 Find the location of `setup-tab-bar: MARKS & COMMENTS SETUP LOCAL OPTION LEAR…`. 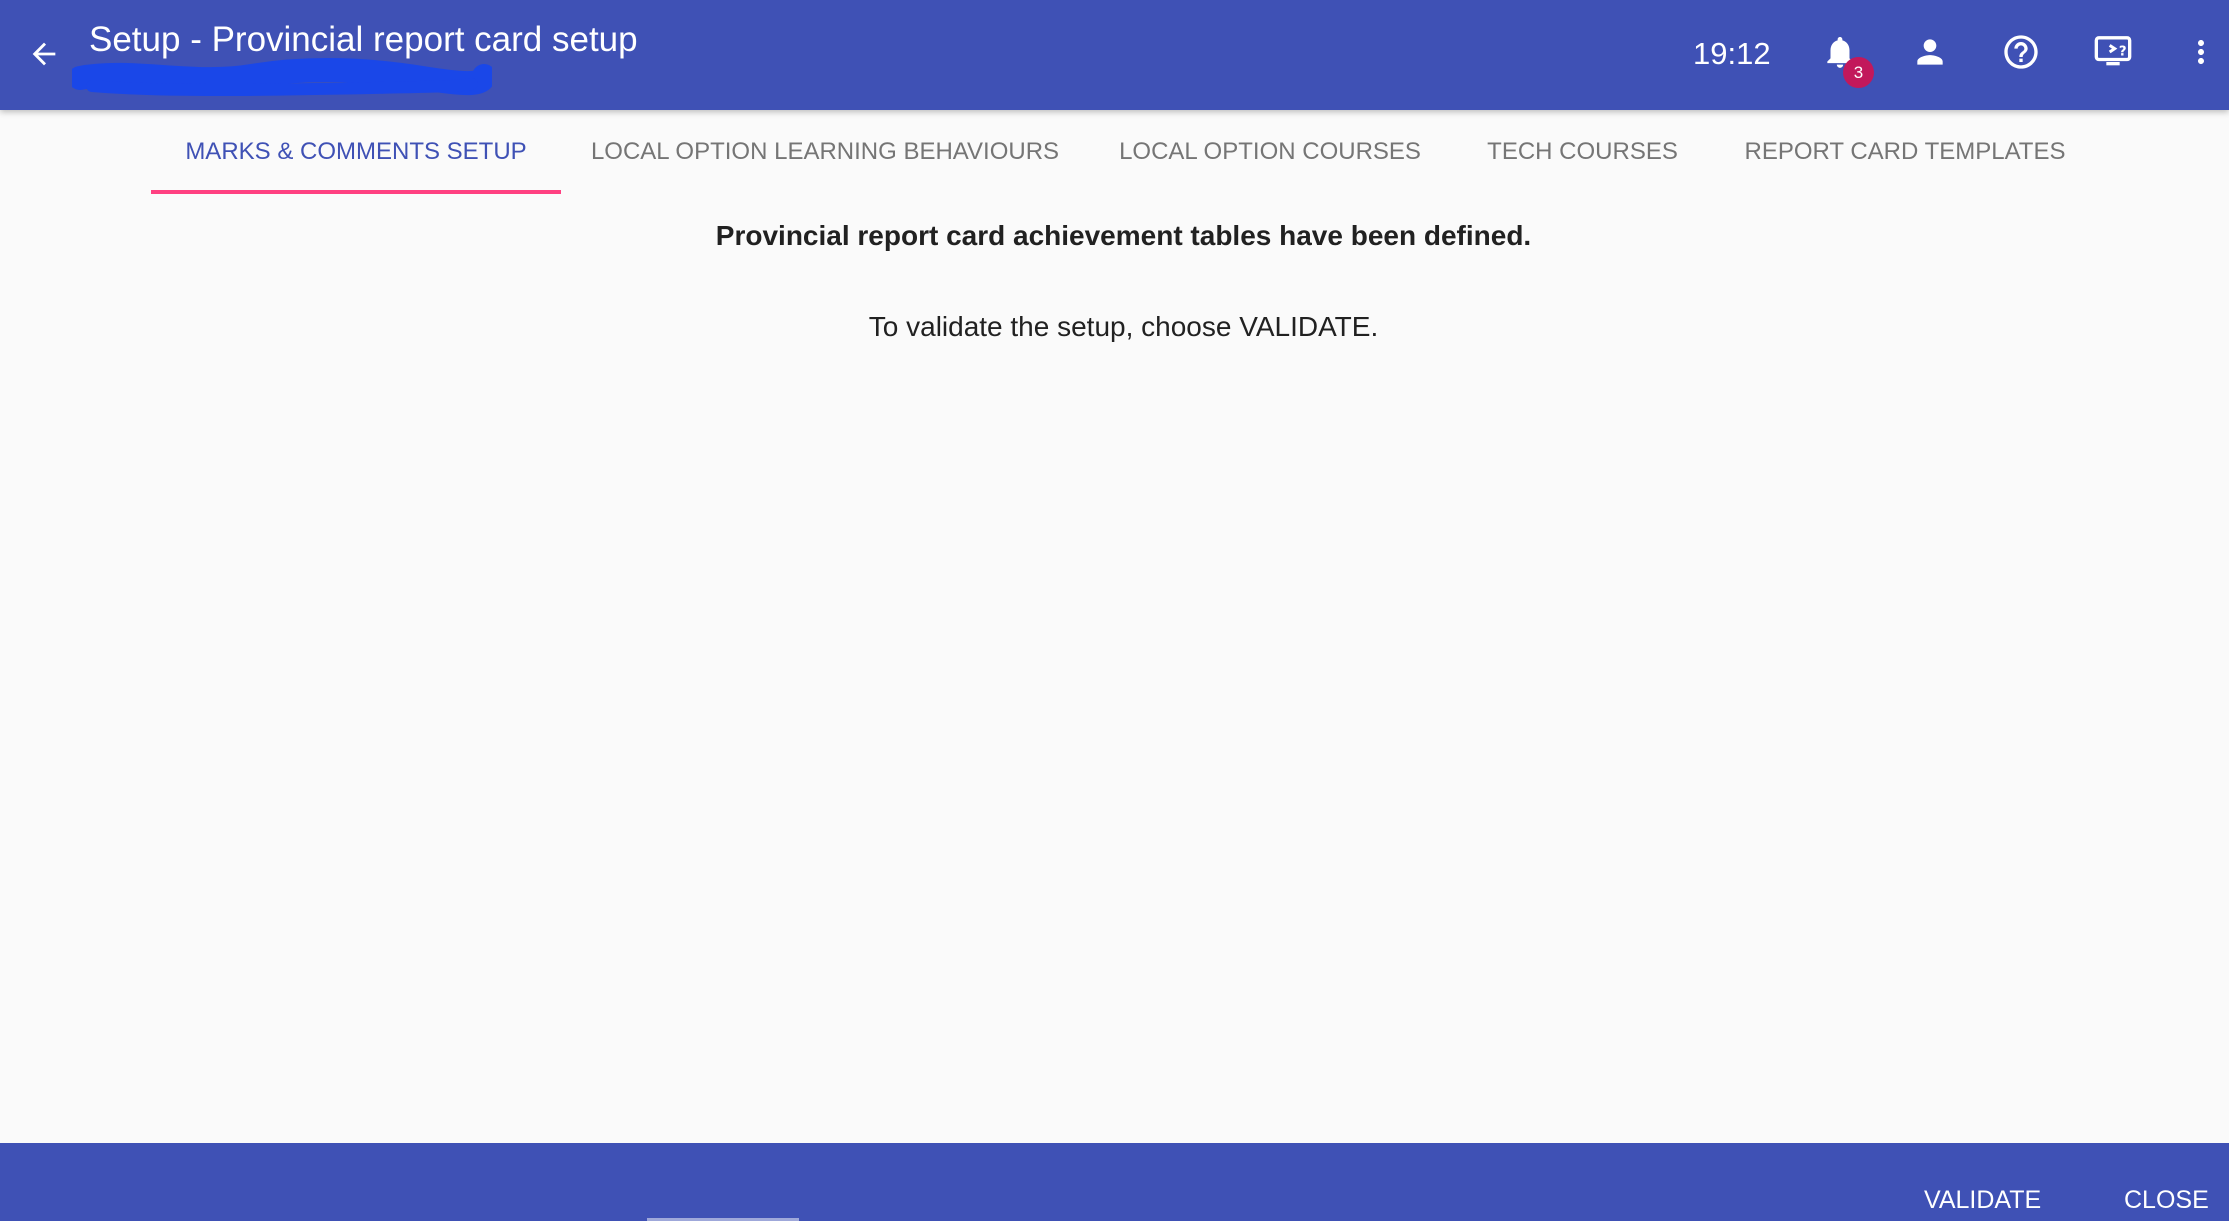

setup-tab-bar: MARKS & COMMENTS SETUP LOCAL OPTION LEAR… is located at coordinates (1114, 152).